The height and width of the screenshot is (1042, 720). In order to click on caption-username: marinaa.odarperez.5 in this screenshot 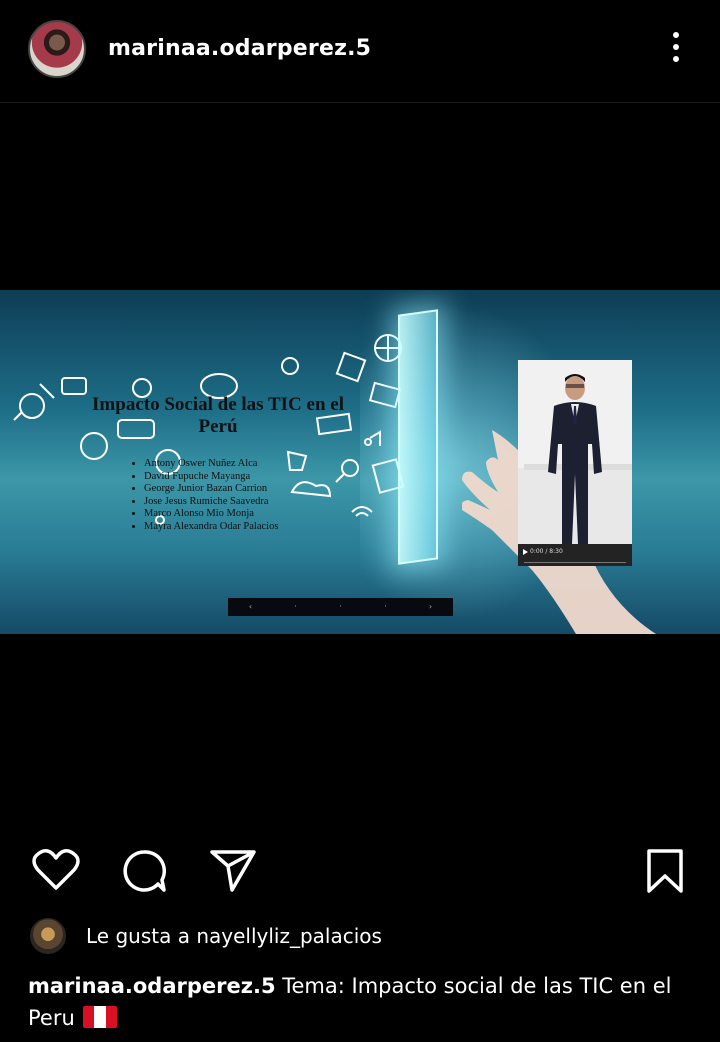, I will do `click(152, 986)`.